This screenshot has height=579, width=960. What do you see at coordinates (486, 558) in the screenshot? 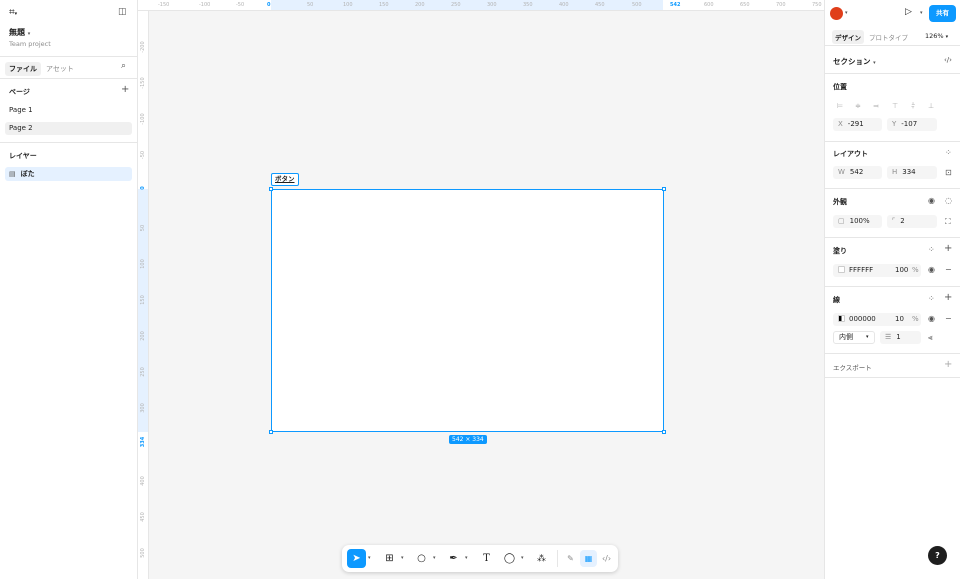
I see `text-tool-icon: T` at bounding box center [486, 558].